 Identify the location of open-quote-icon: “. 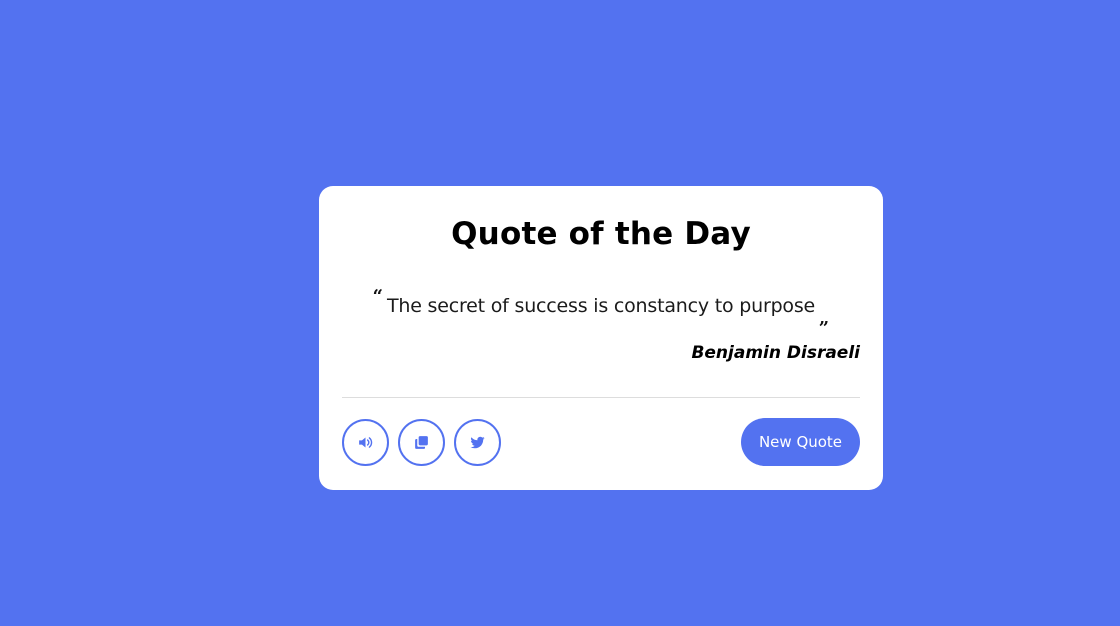
(377, 296).